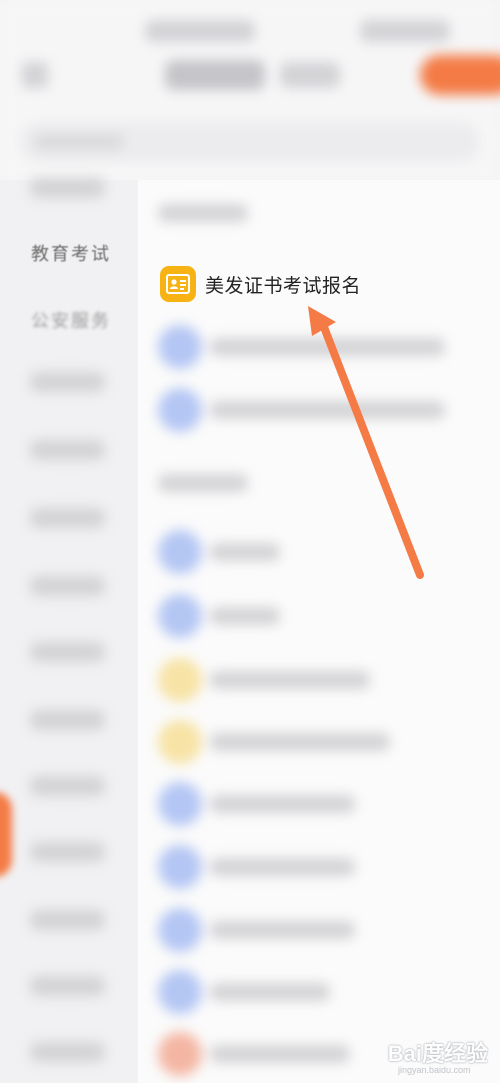 The image size is (500, 1083). I want to click on id-card-icon, so click(178, 284).